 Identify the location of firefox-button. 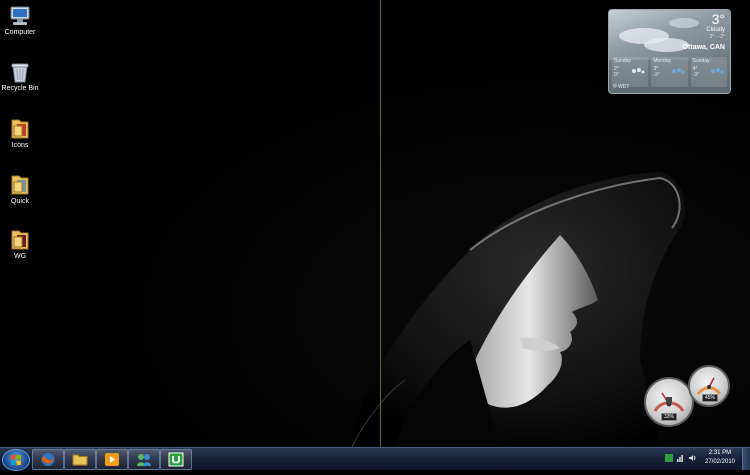
(48, 459).